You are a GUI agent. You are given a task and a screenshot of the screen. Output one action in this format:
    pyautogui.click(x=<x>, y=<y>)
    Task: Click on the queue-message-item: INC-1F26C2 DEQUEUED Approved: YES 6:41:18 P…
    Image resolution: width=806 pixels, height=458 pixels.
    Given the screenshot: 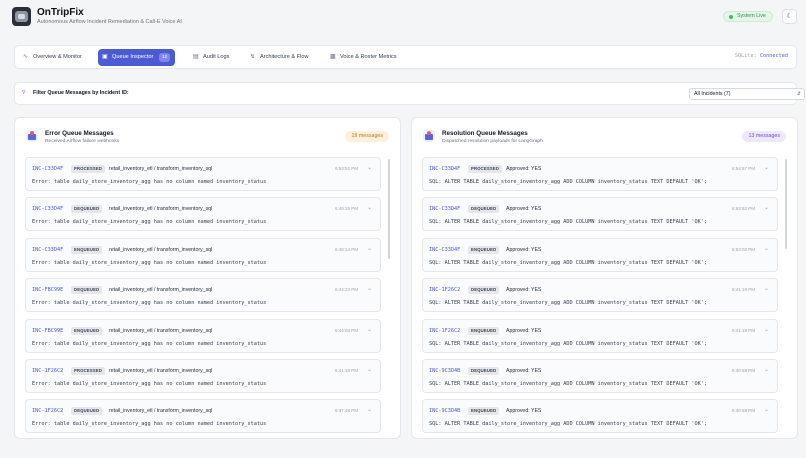 What is the action you would take?
    pyautogui.click(x=600, y=295)
    